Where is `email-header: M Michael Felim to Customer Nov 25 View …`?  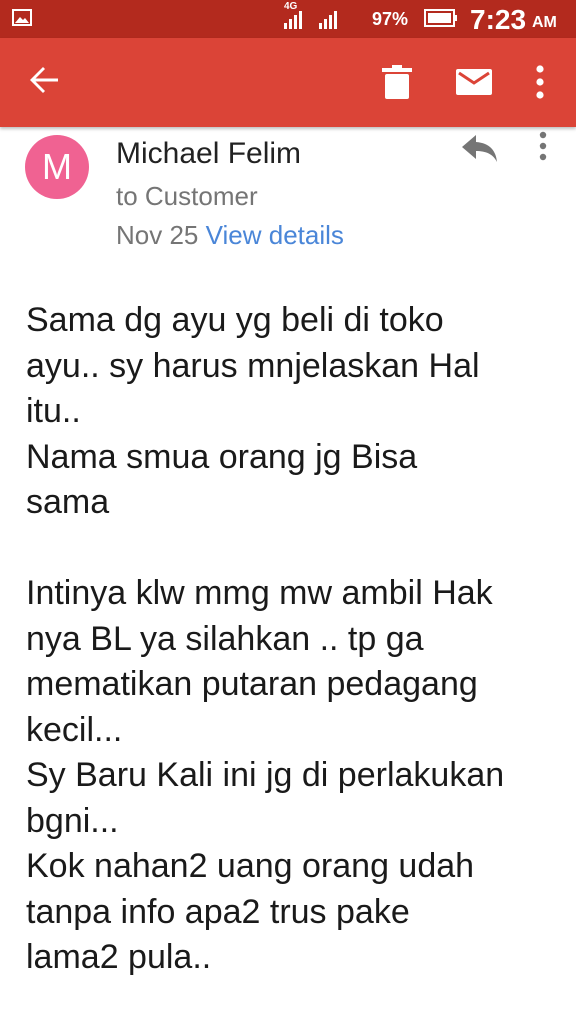 email-header: M Michael Felim to Customer Nov 25 View … is located at coordinates (288, 192).